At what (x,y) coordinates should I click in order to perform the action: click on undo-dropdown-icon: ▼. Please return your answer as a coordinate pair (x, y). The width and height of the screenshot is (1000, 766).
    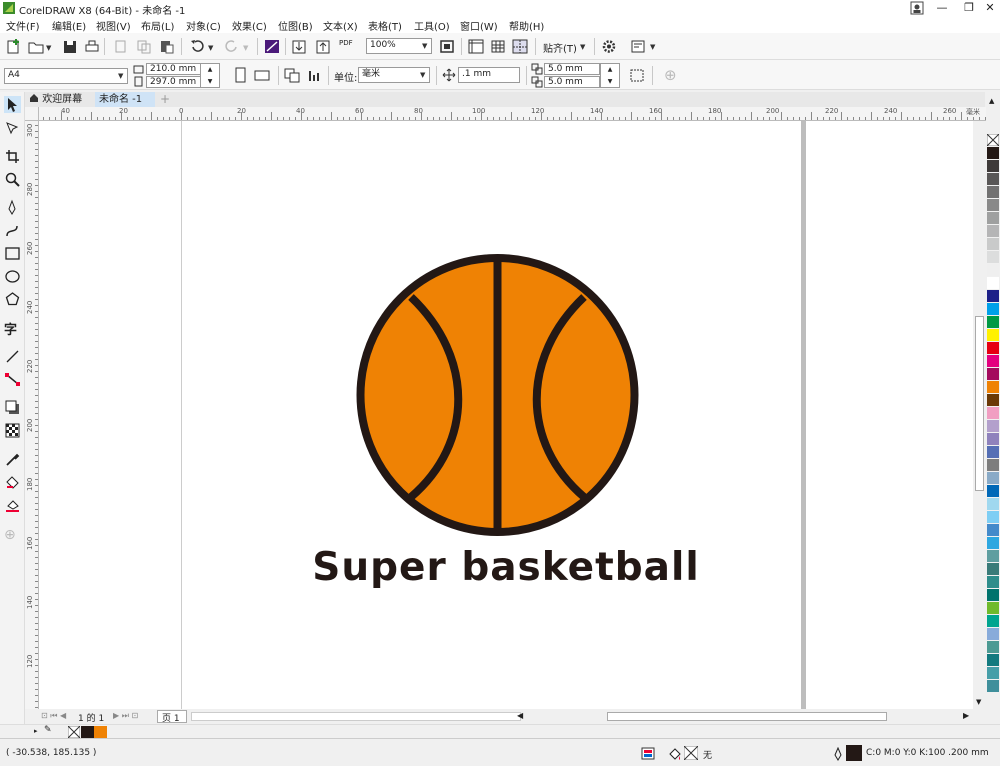
    Looking at the image, I should click on (210, 48).